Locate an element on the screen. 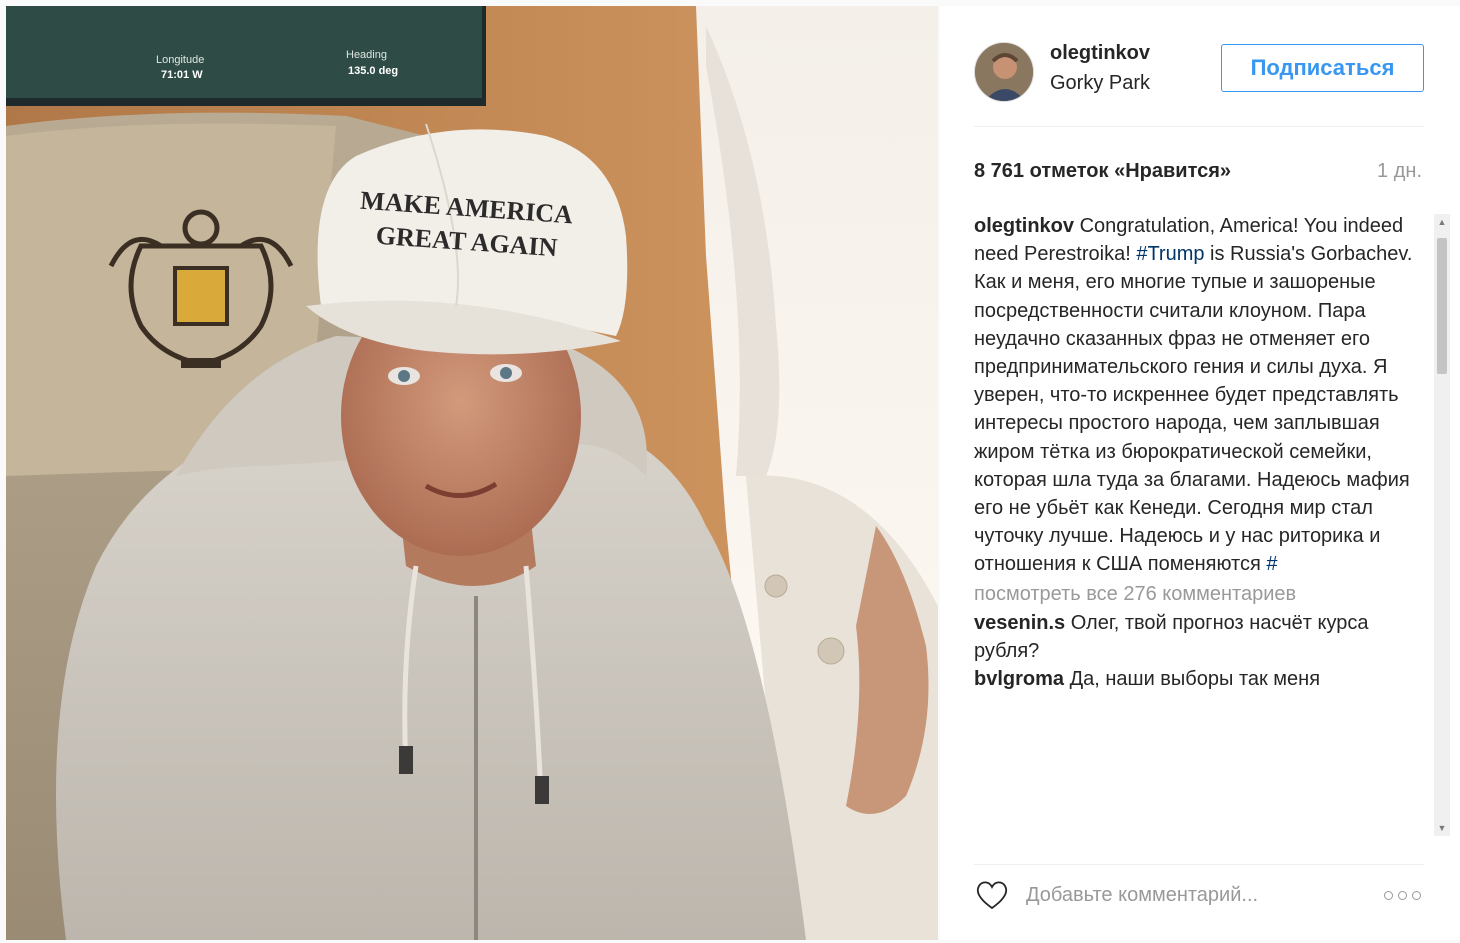 The image size is (1460, 943). hashtag-link: #Trump is located at coordinates (1170, 254).